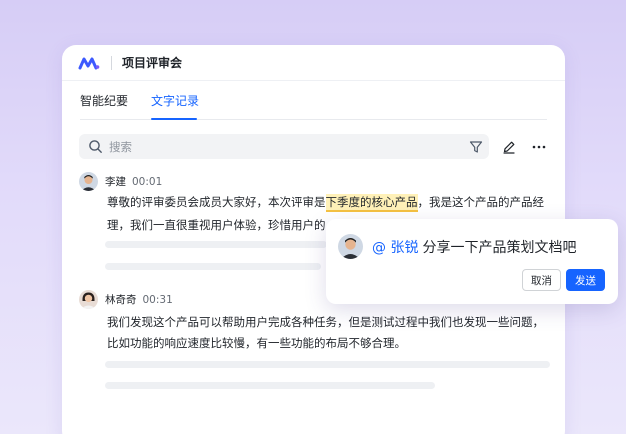  What do you see at coordinates (104, 100) in the screenshot?
I see `tab-smart-summary: 智能纪要` at bounding box center [104, 100].